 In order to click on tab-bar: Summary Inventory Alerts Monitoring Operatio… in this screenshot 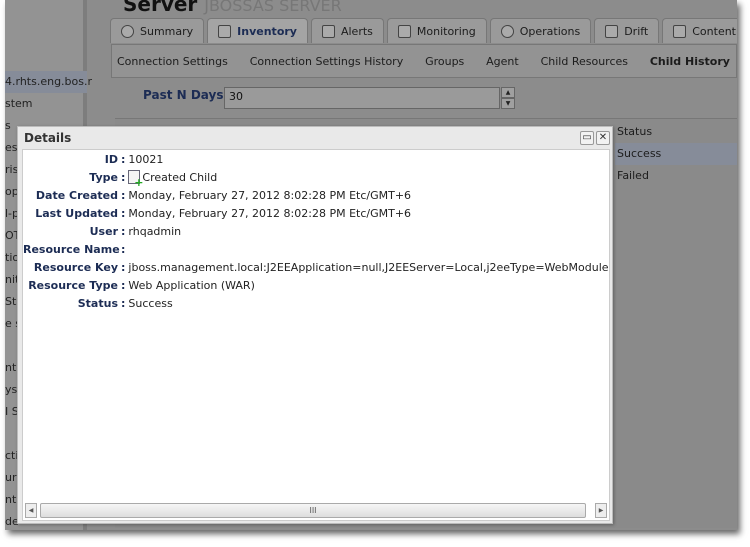, I will do `click(423, 30)`.